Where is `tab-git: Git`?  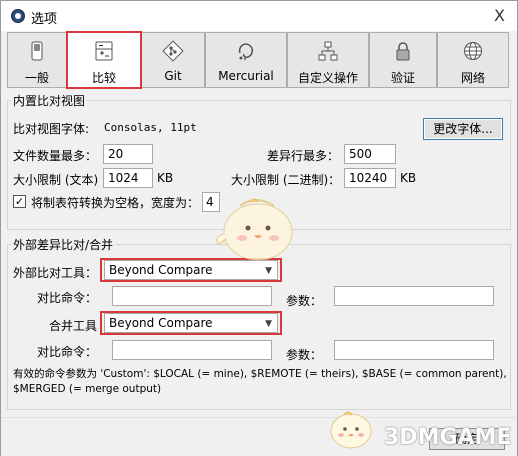 tab-git: Git is located at coordinates (173, 60).